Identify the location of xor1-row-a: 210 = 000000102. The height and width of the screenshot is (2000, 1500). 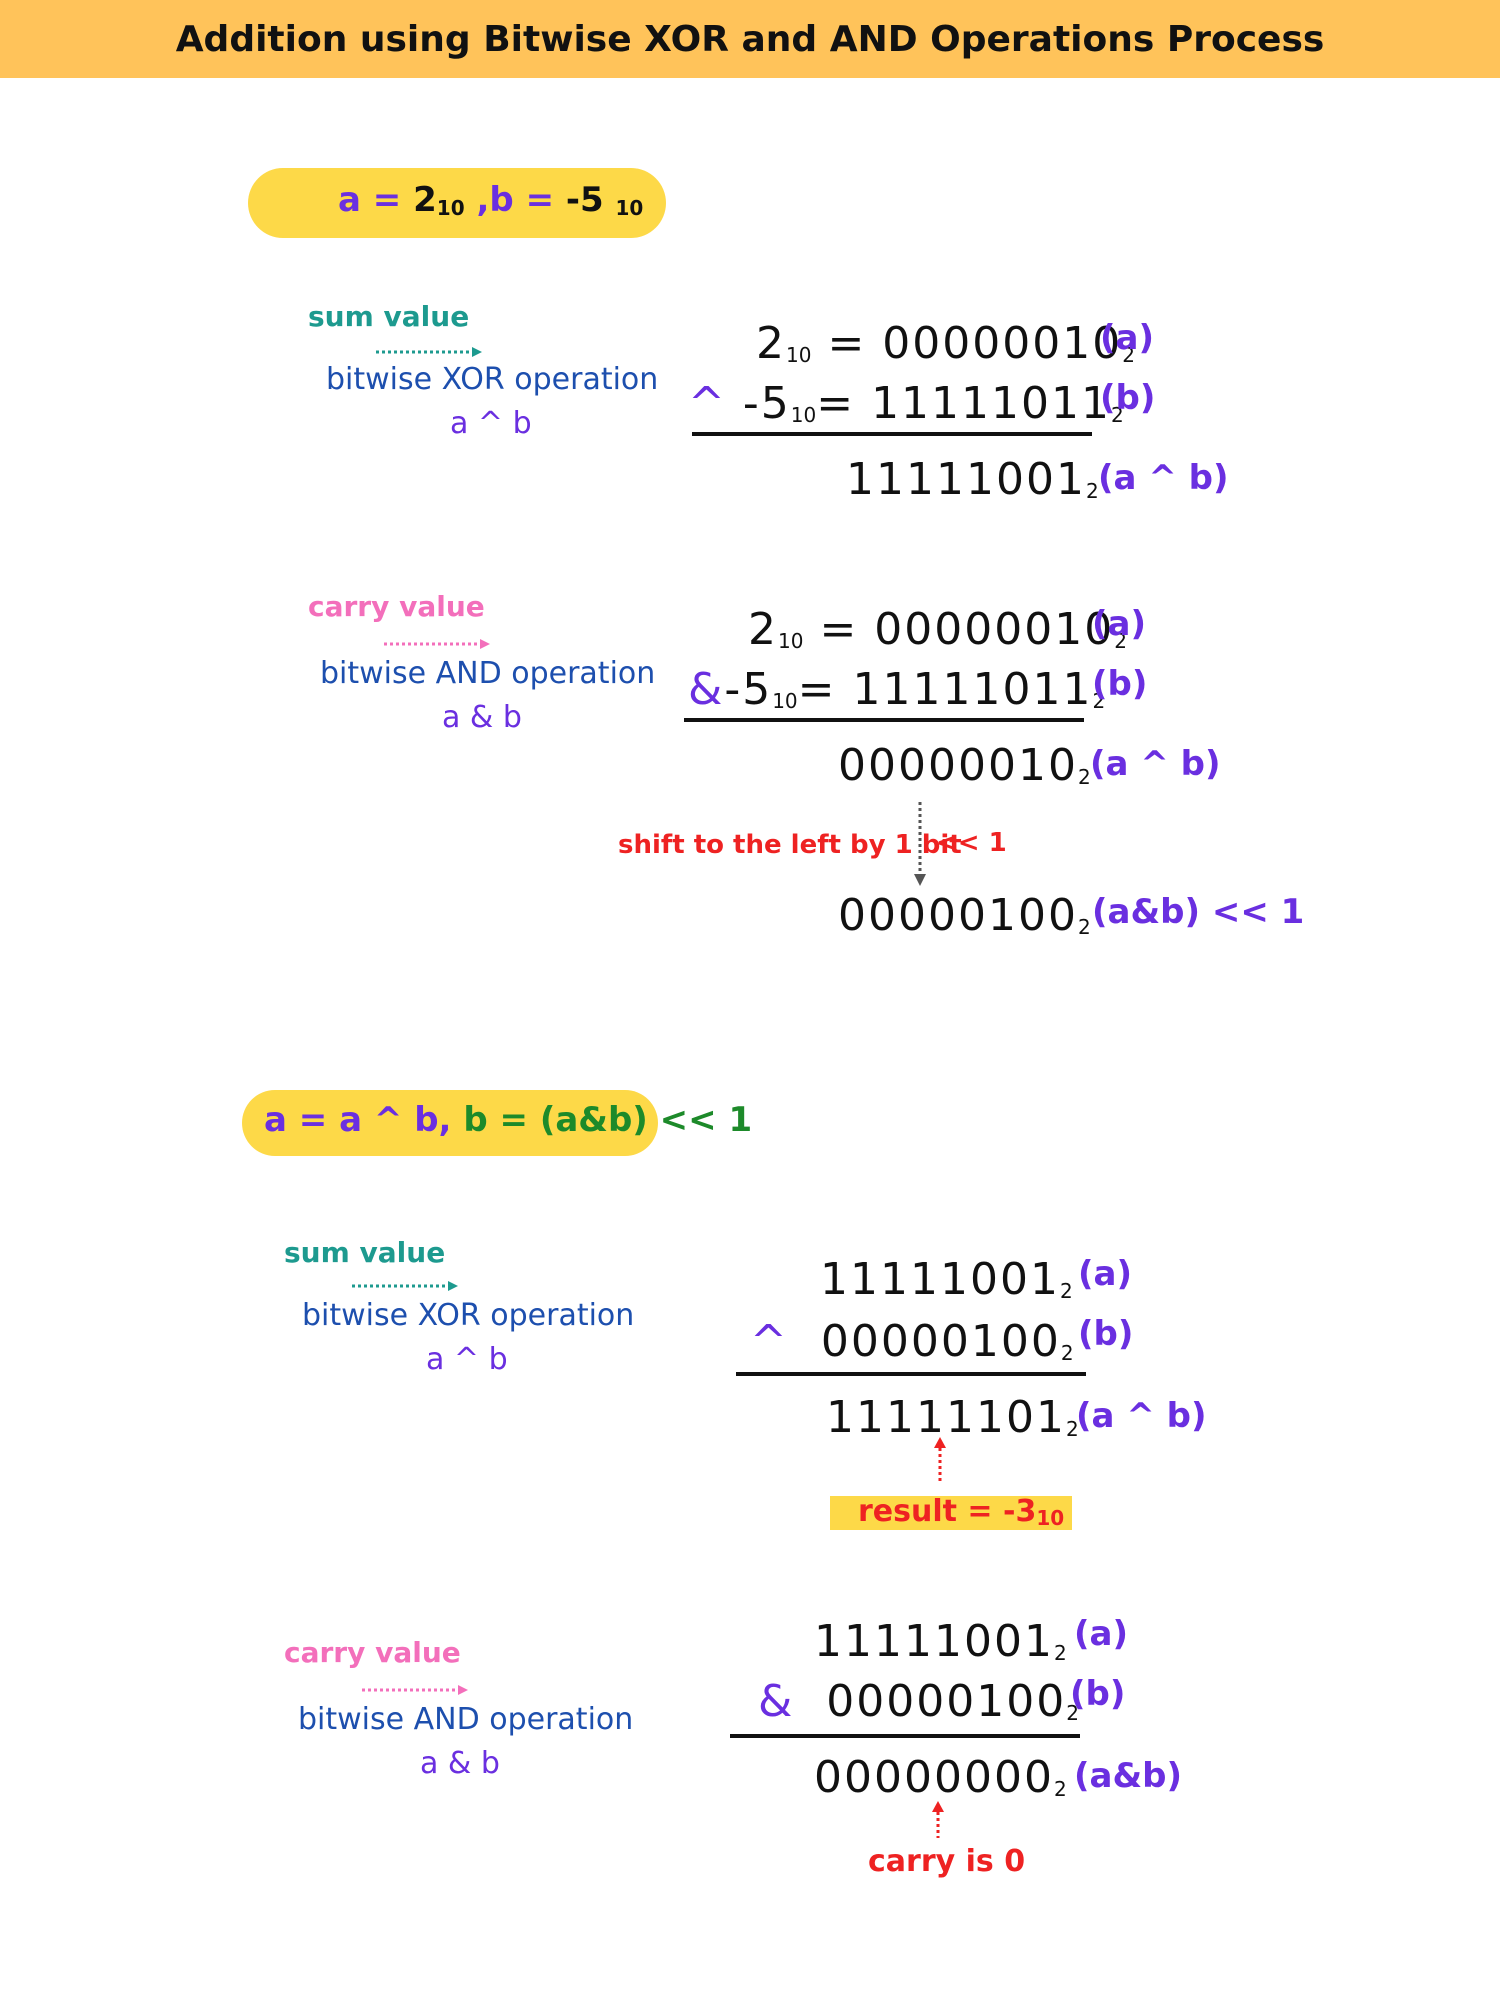
(945, 343).